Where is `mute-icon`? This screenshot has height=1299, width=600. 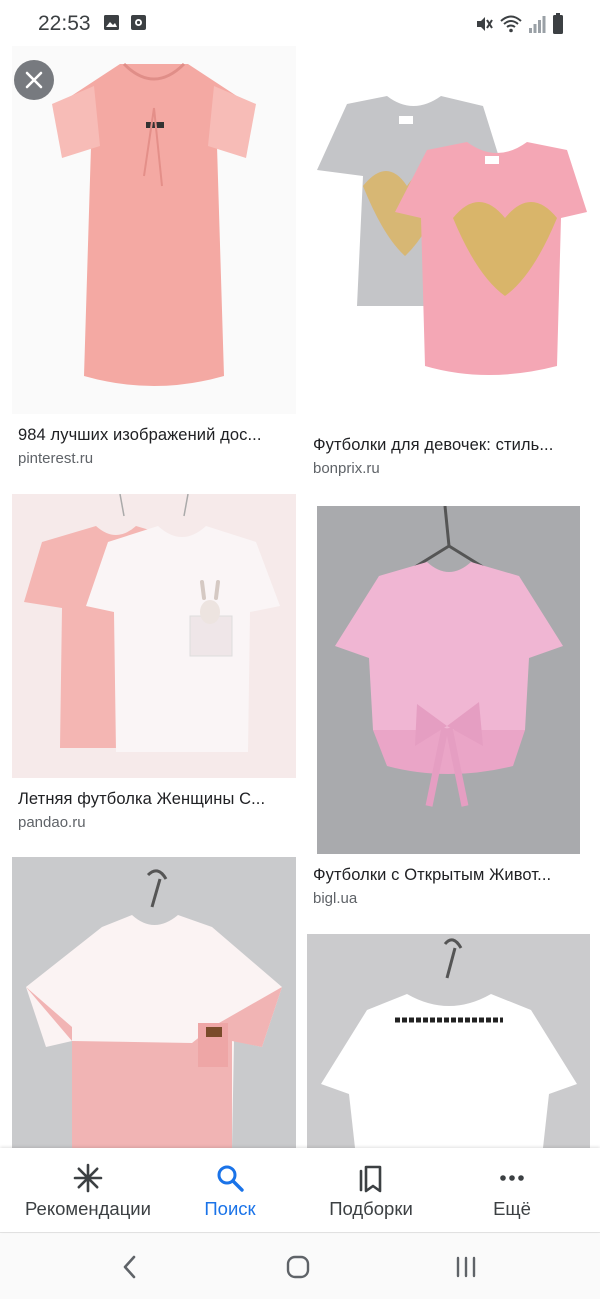
mute-icon is located at coordinates (485, 24).